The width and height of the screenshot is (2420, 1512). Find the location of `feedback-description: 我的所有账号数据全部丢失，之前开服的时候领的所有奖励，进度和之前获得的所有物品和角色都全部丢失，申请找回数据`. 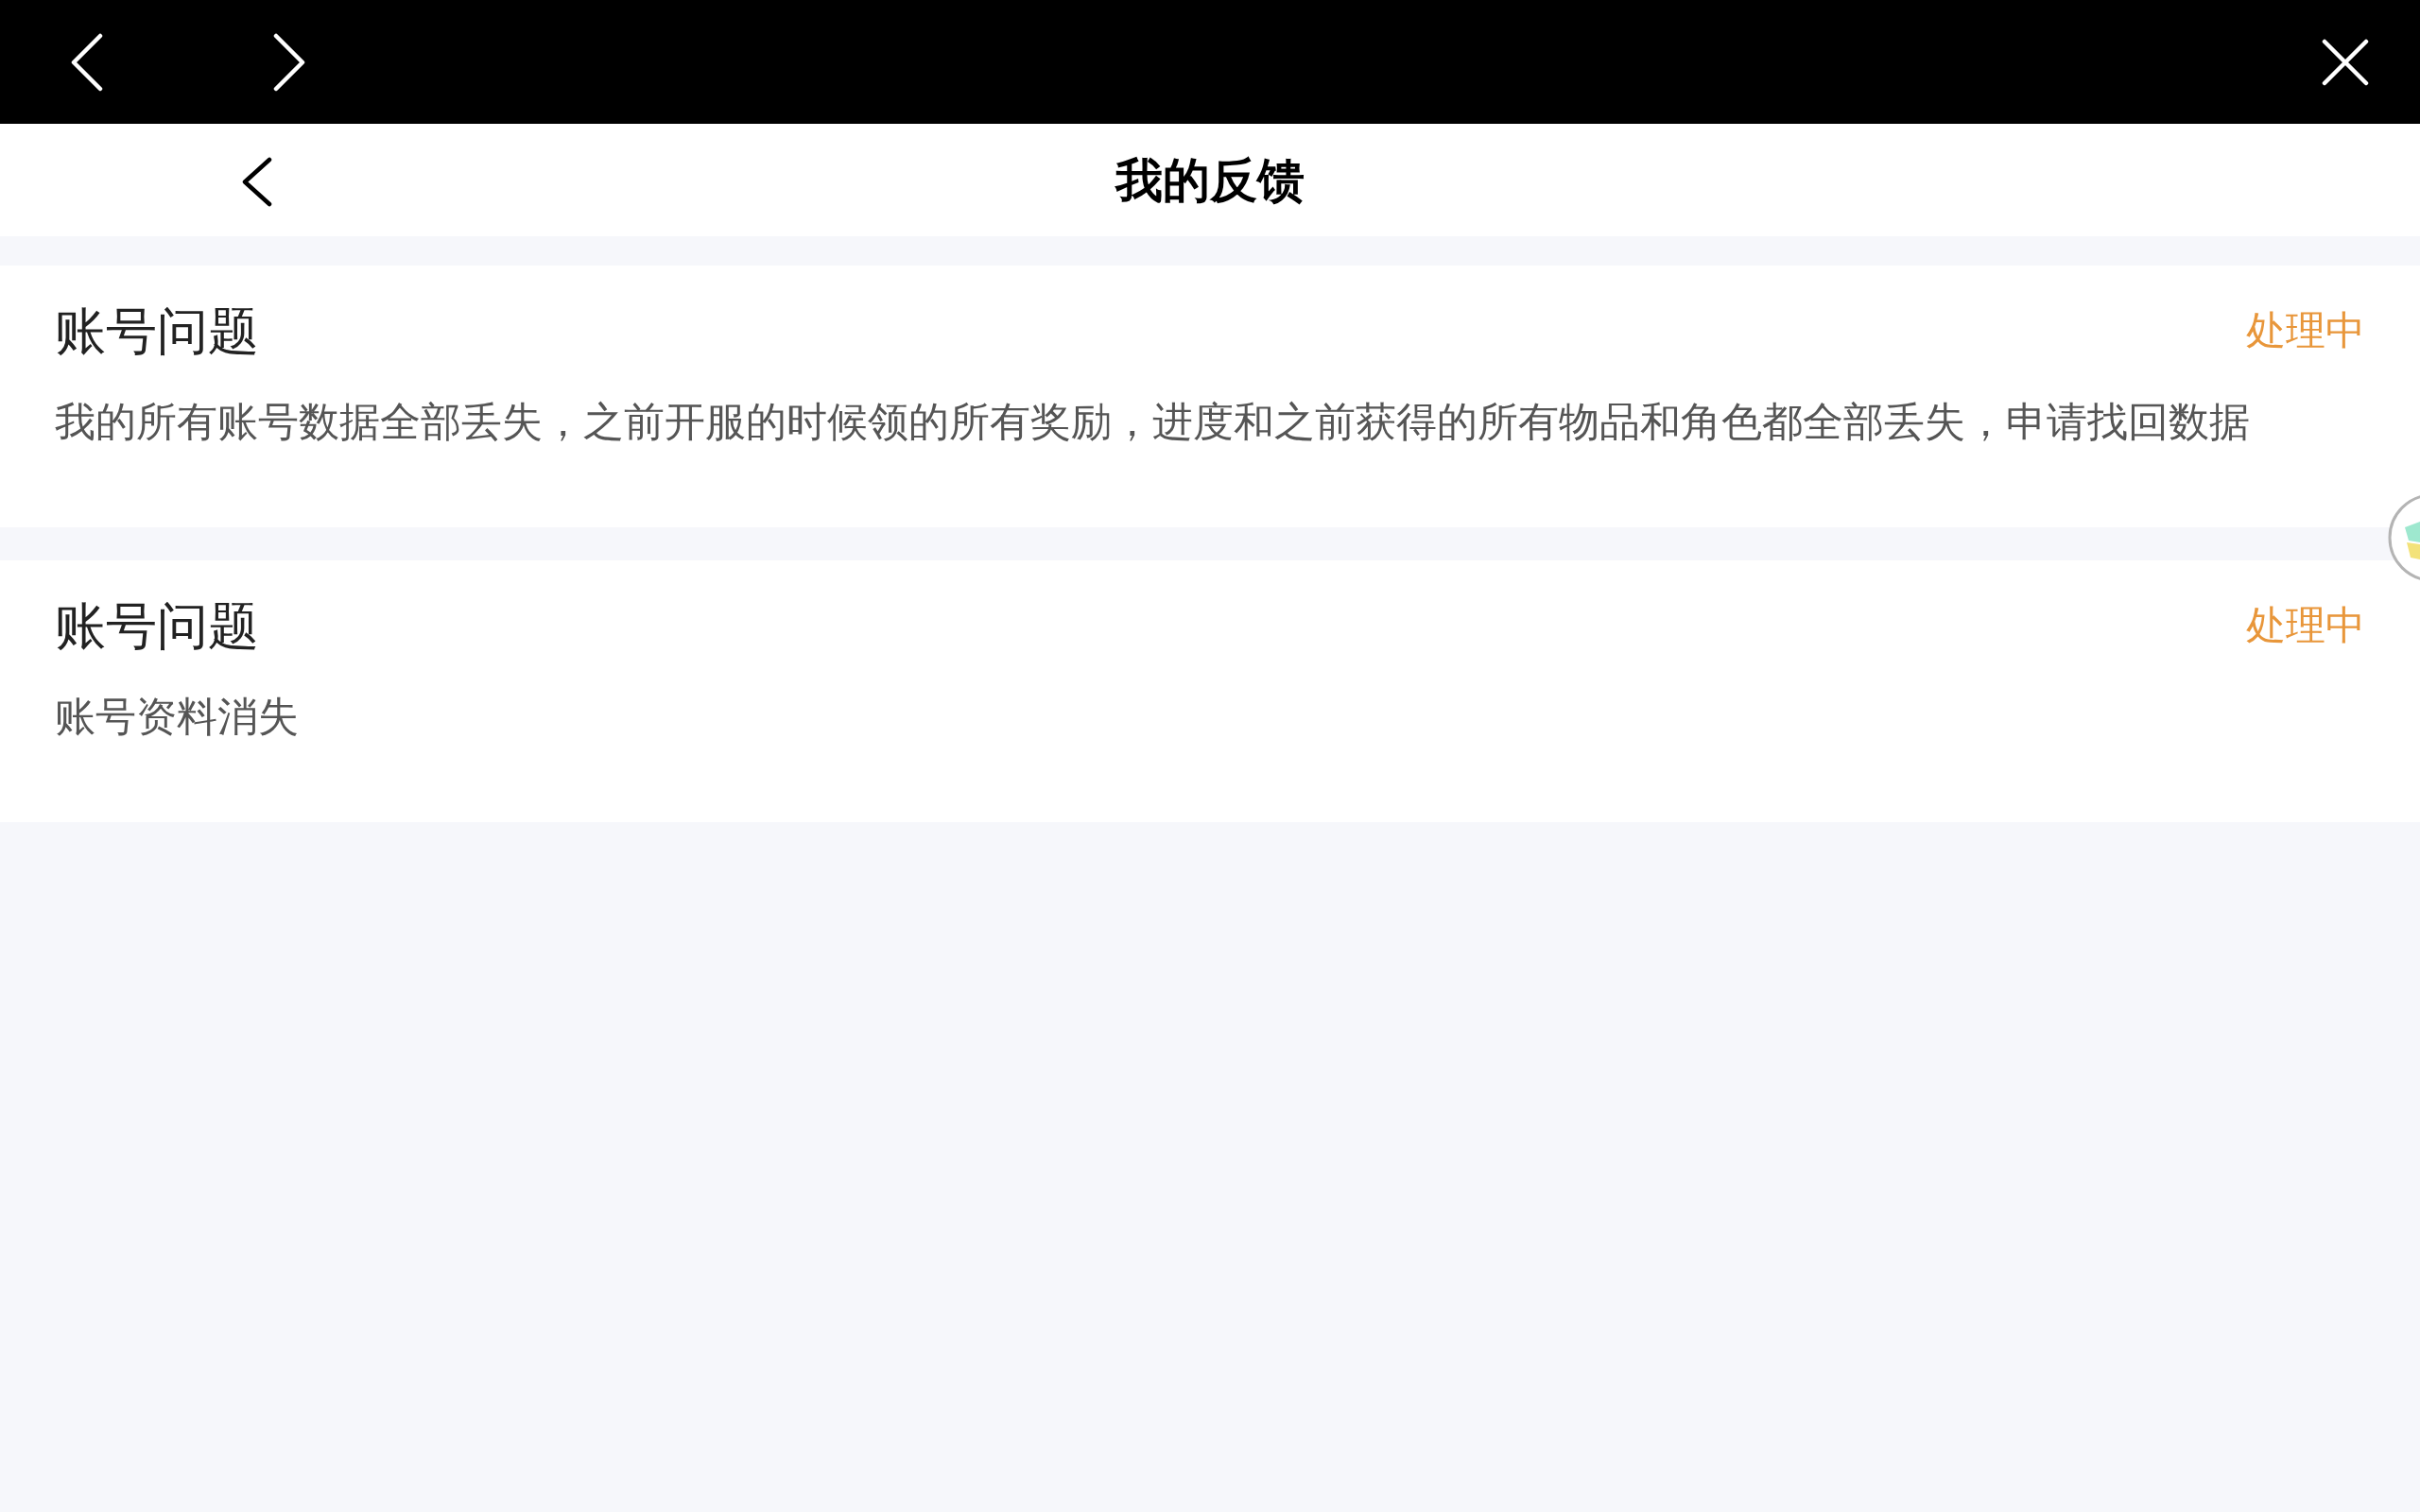

feedback-description: 我的所有账号数据全部丢失，之前开服的时候领的所有奖励，进度和之前获得的所有物品和角色都全部丢失，申请找回数据 is located at coordinates (1153, 422).